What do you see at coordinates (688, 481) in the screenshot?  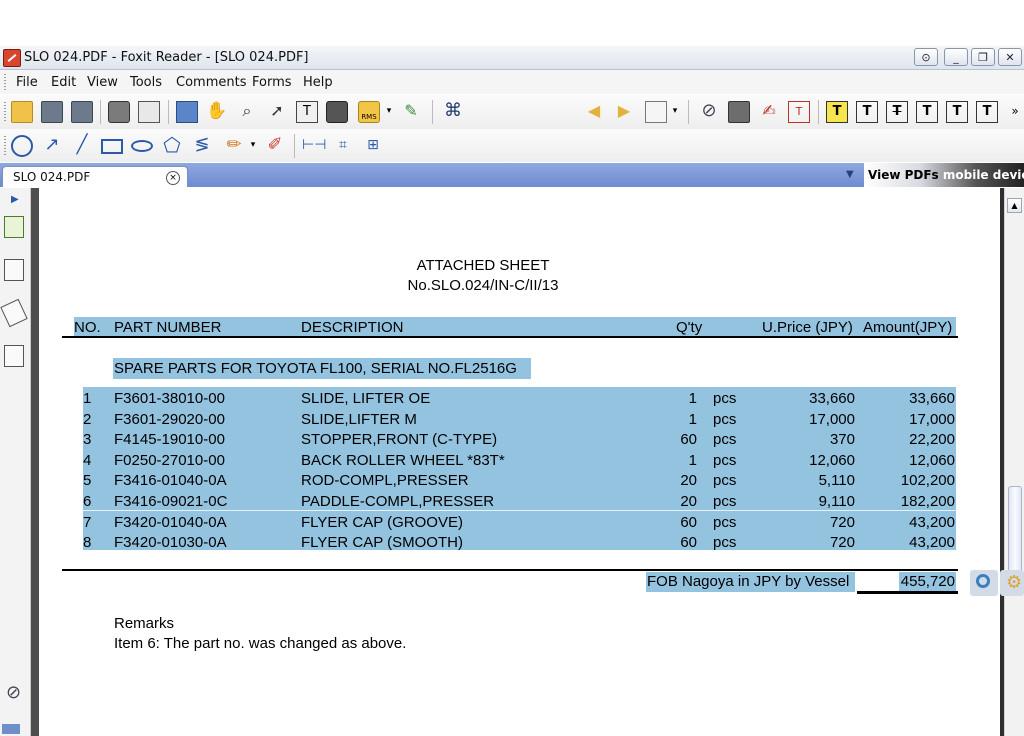 I see `table-cell-qty: 20` at bounding box center [688, 481].